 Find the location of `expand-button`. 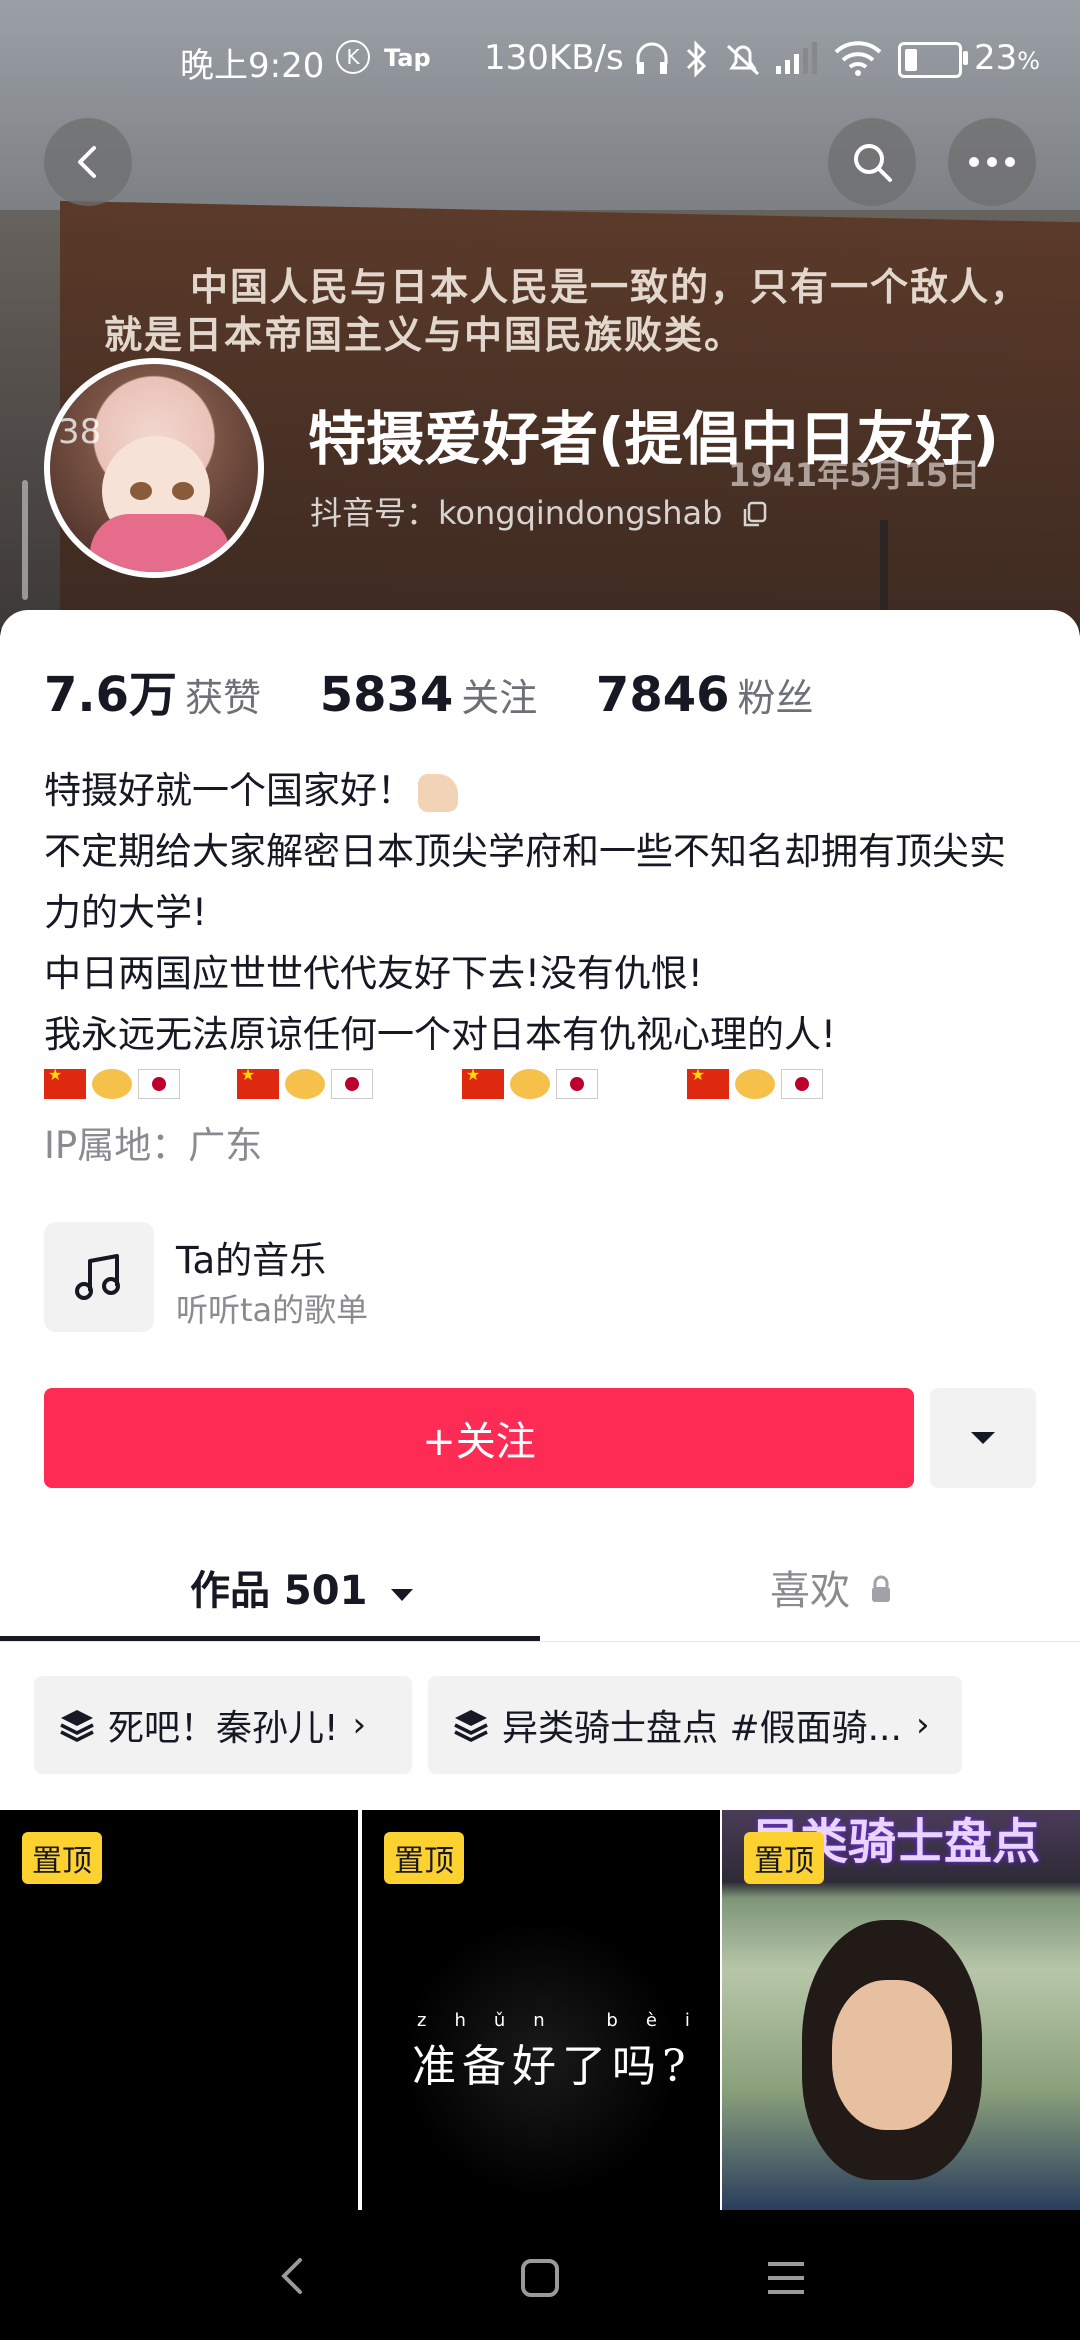

expand-button is located at coordinates (983, 1438).